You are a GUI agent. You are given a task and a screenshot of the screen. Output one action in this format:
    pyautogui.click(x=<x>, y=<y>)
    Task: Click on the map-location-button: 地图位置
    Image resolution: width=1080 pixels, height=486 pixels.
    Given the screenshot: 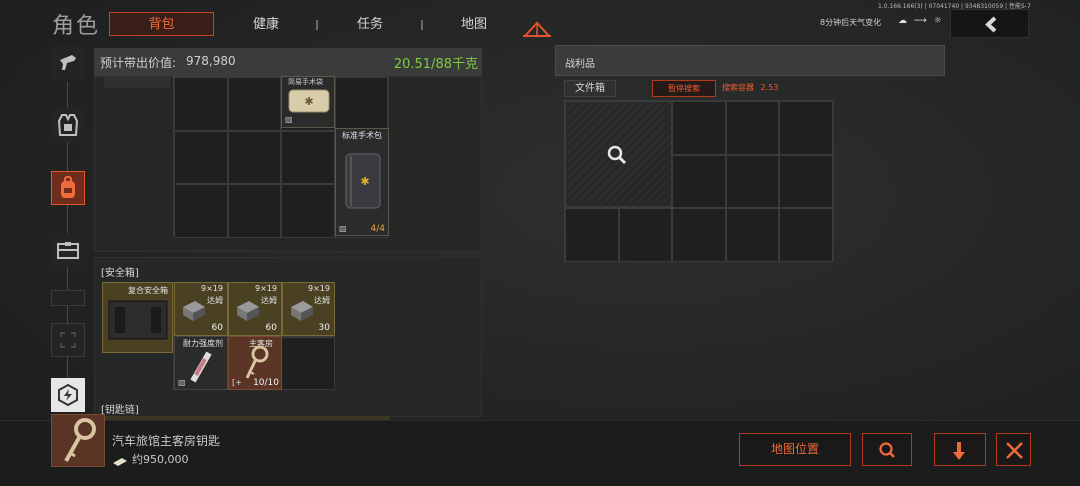 What is the action you would take?
    pyautogui.click(x=795, y=449)
    